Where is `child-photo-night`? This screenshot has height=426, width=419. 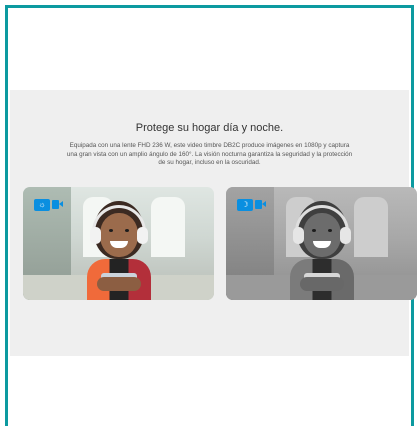
child-photo-night is located at coordinates (322, 250).